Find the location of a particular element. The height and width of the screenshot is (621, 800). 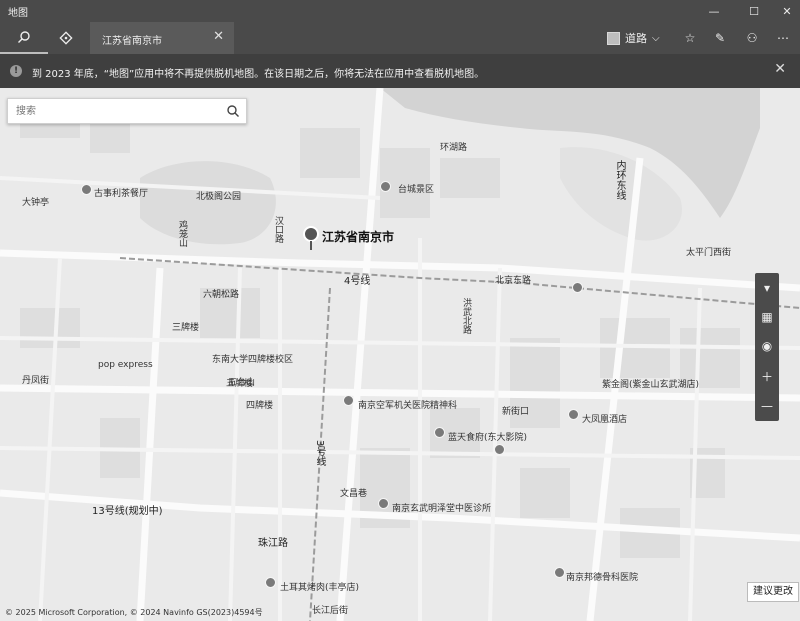

park-area is located at coordinates (208, 203).